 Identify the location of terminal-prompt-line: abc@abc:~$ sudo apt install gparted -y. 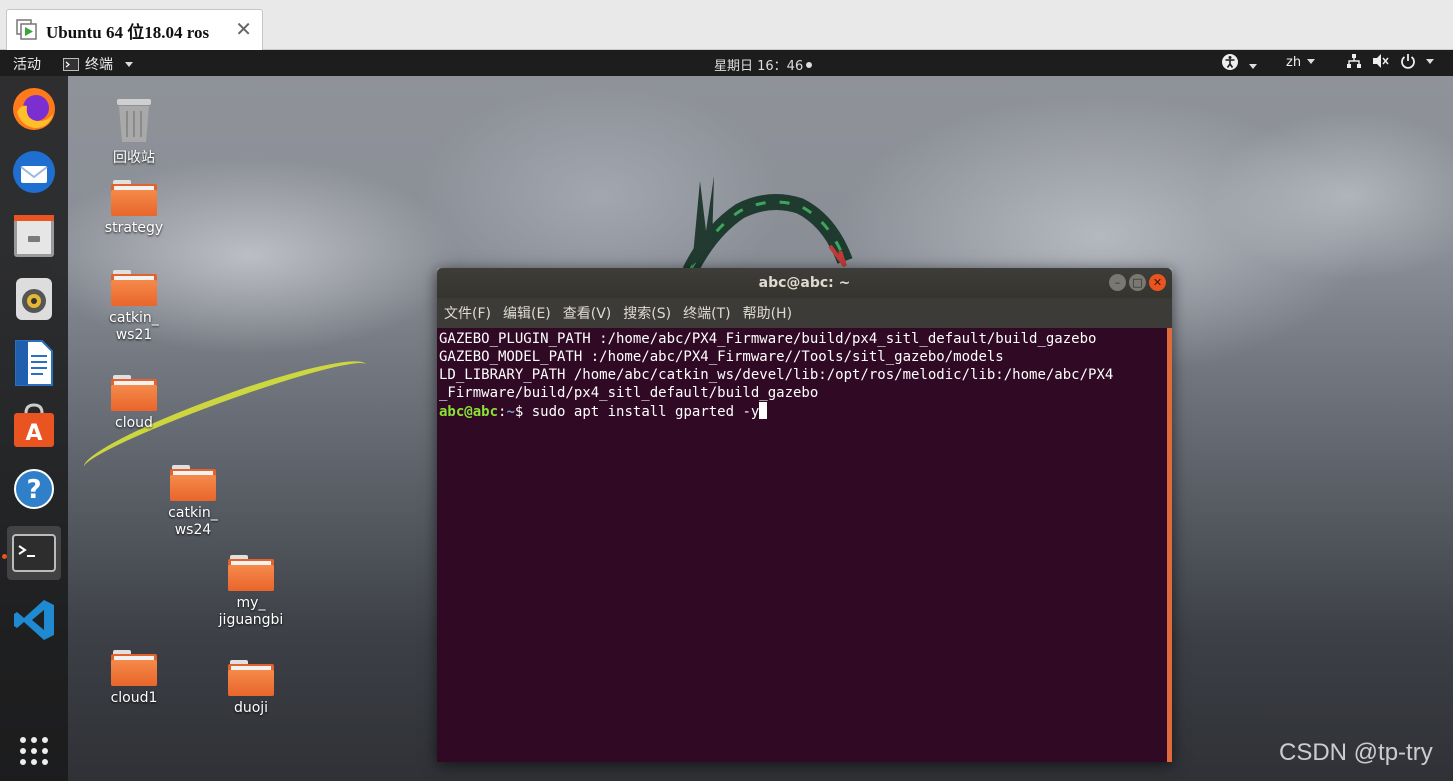
(803, 411).